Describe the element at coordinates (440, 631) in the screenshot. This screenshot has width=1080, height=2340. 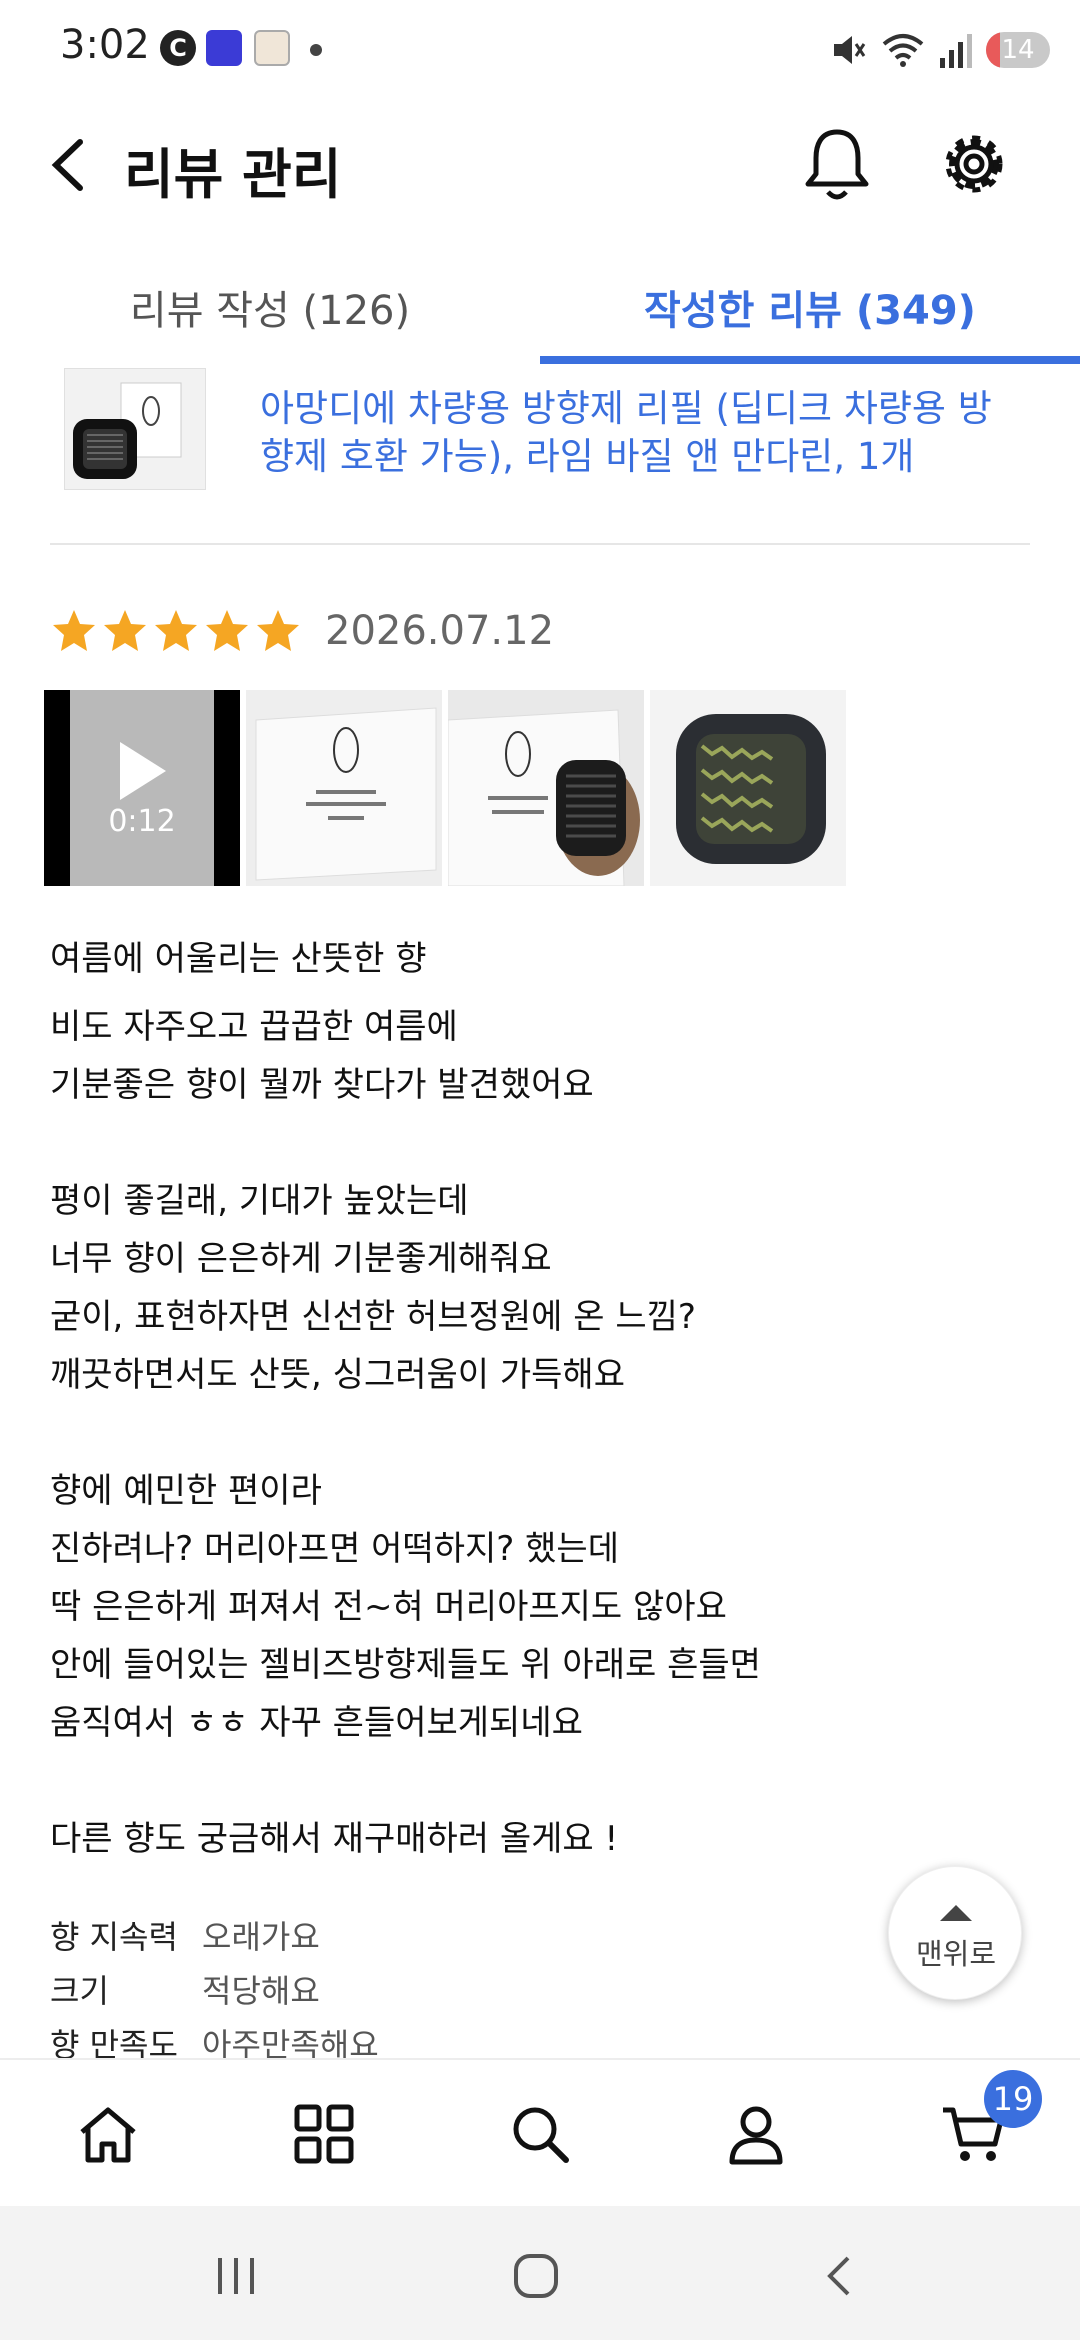
I see `review-date: 2026.07.12` at that location.